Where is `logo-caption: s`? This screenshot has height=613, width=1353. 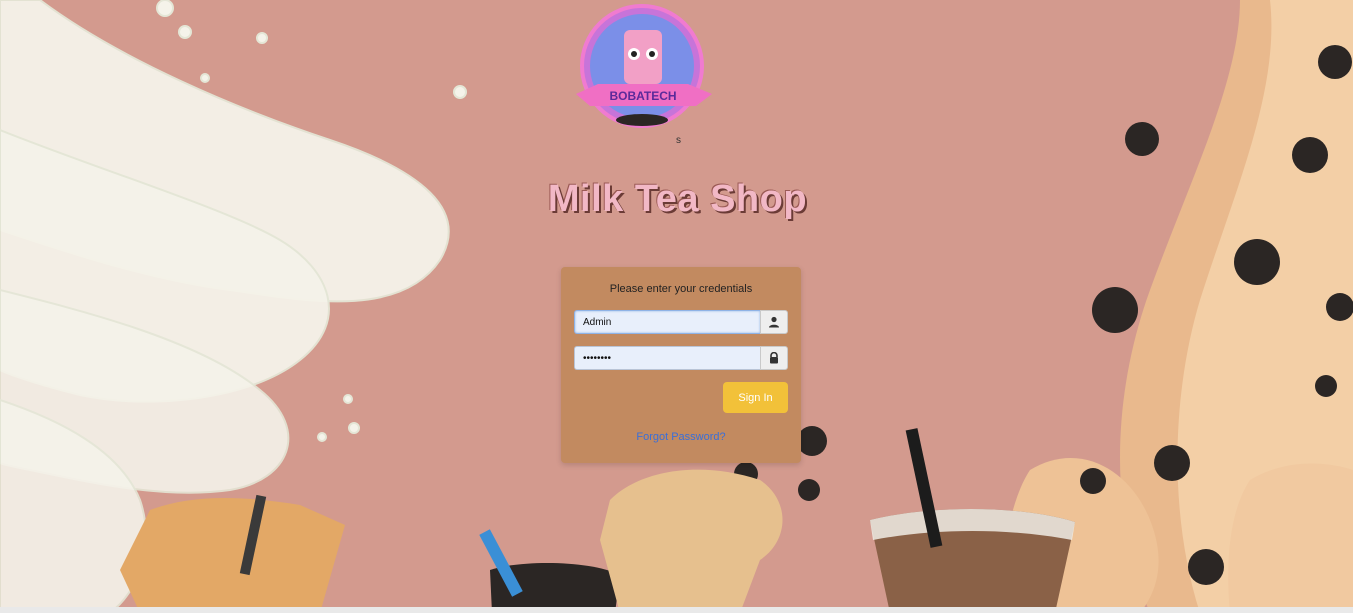
logo-caption: s is located at coordinates (678, 140).